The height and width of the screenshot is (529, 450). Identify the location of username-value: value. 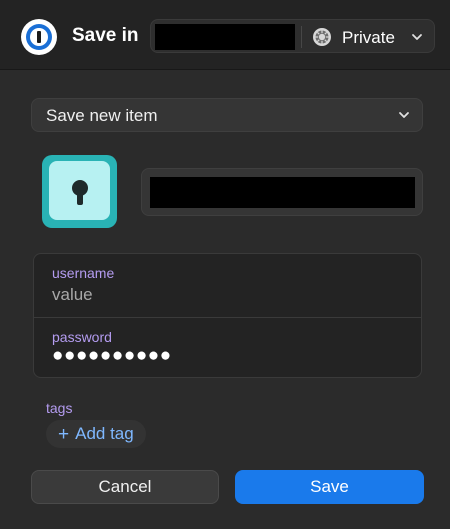
(72, 295).